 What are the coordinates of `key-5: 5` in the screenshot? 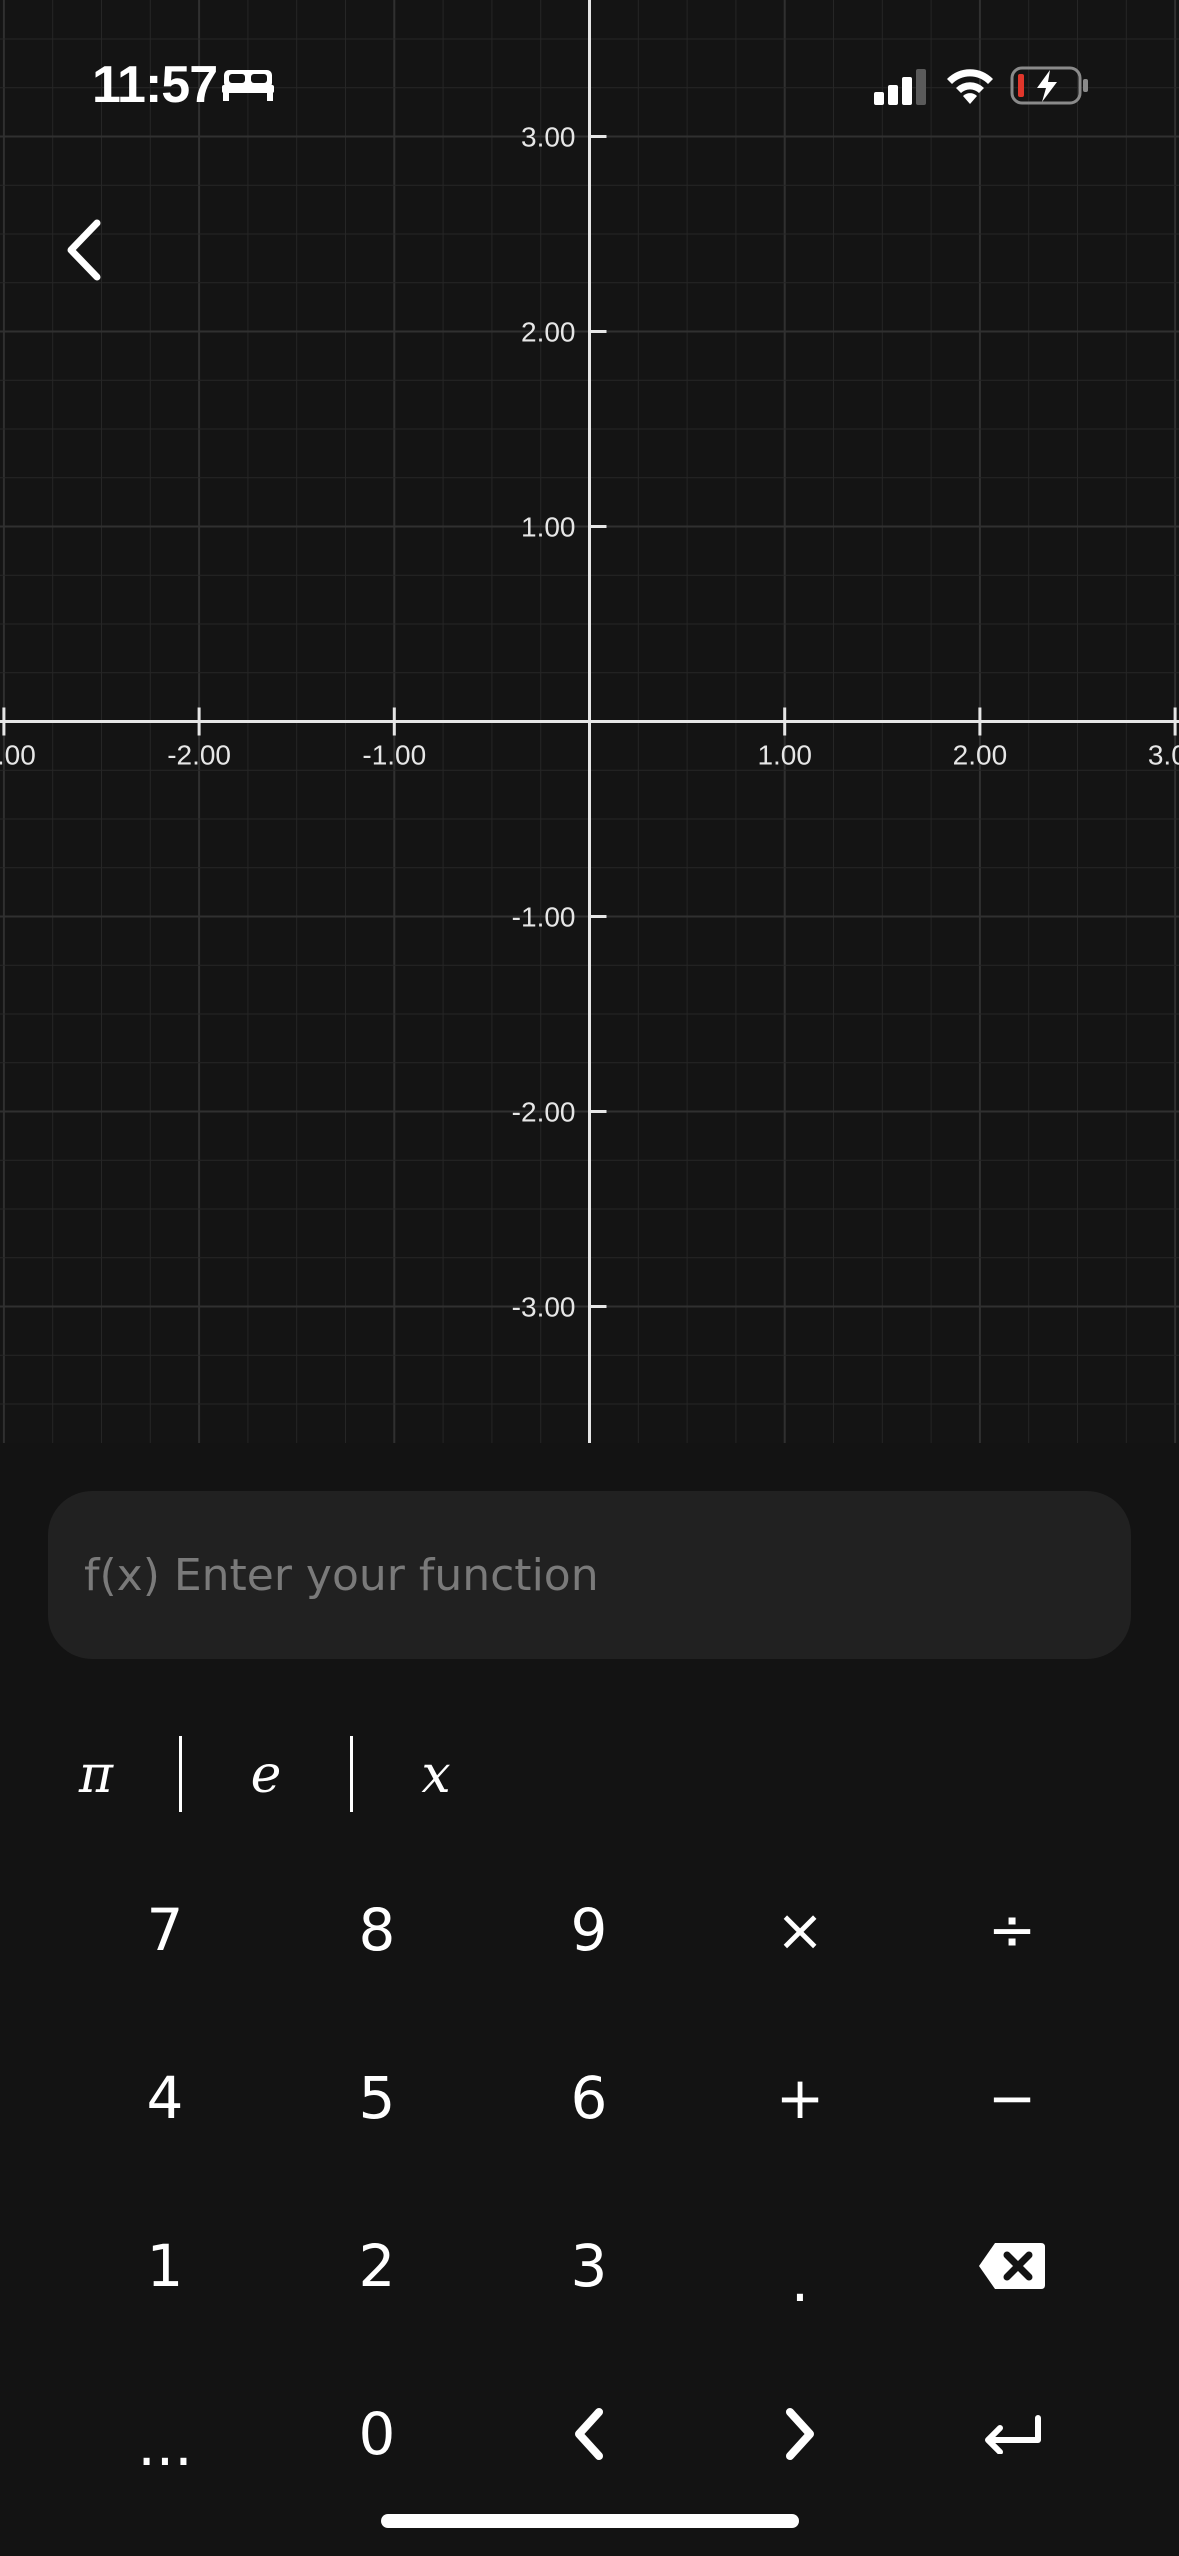 It's located at (377, 2098).